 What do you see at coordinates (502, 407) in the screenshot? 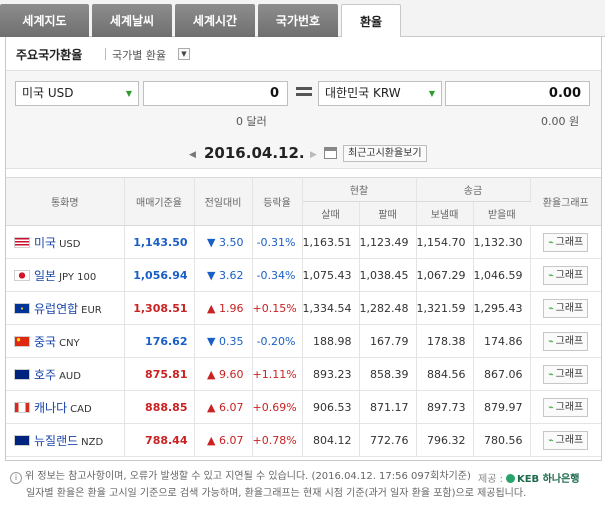
I see `remit-receive: 879.97` at bounding box center [502, 407].